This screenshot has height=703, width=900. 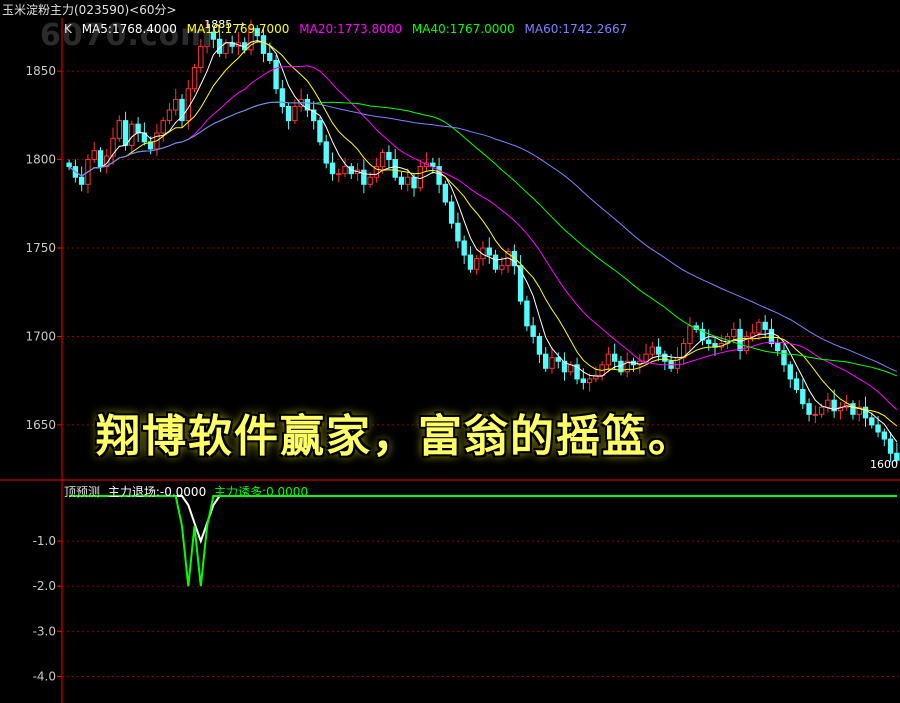 What do you see at coordinates (261, 492) in the screenshot?
I see `indicator-lure-legend: 主力诱多:0.0000` at bounding box center [261, 492].